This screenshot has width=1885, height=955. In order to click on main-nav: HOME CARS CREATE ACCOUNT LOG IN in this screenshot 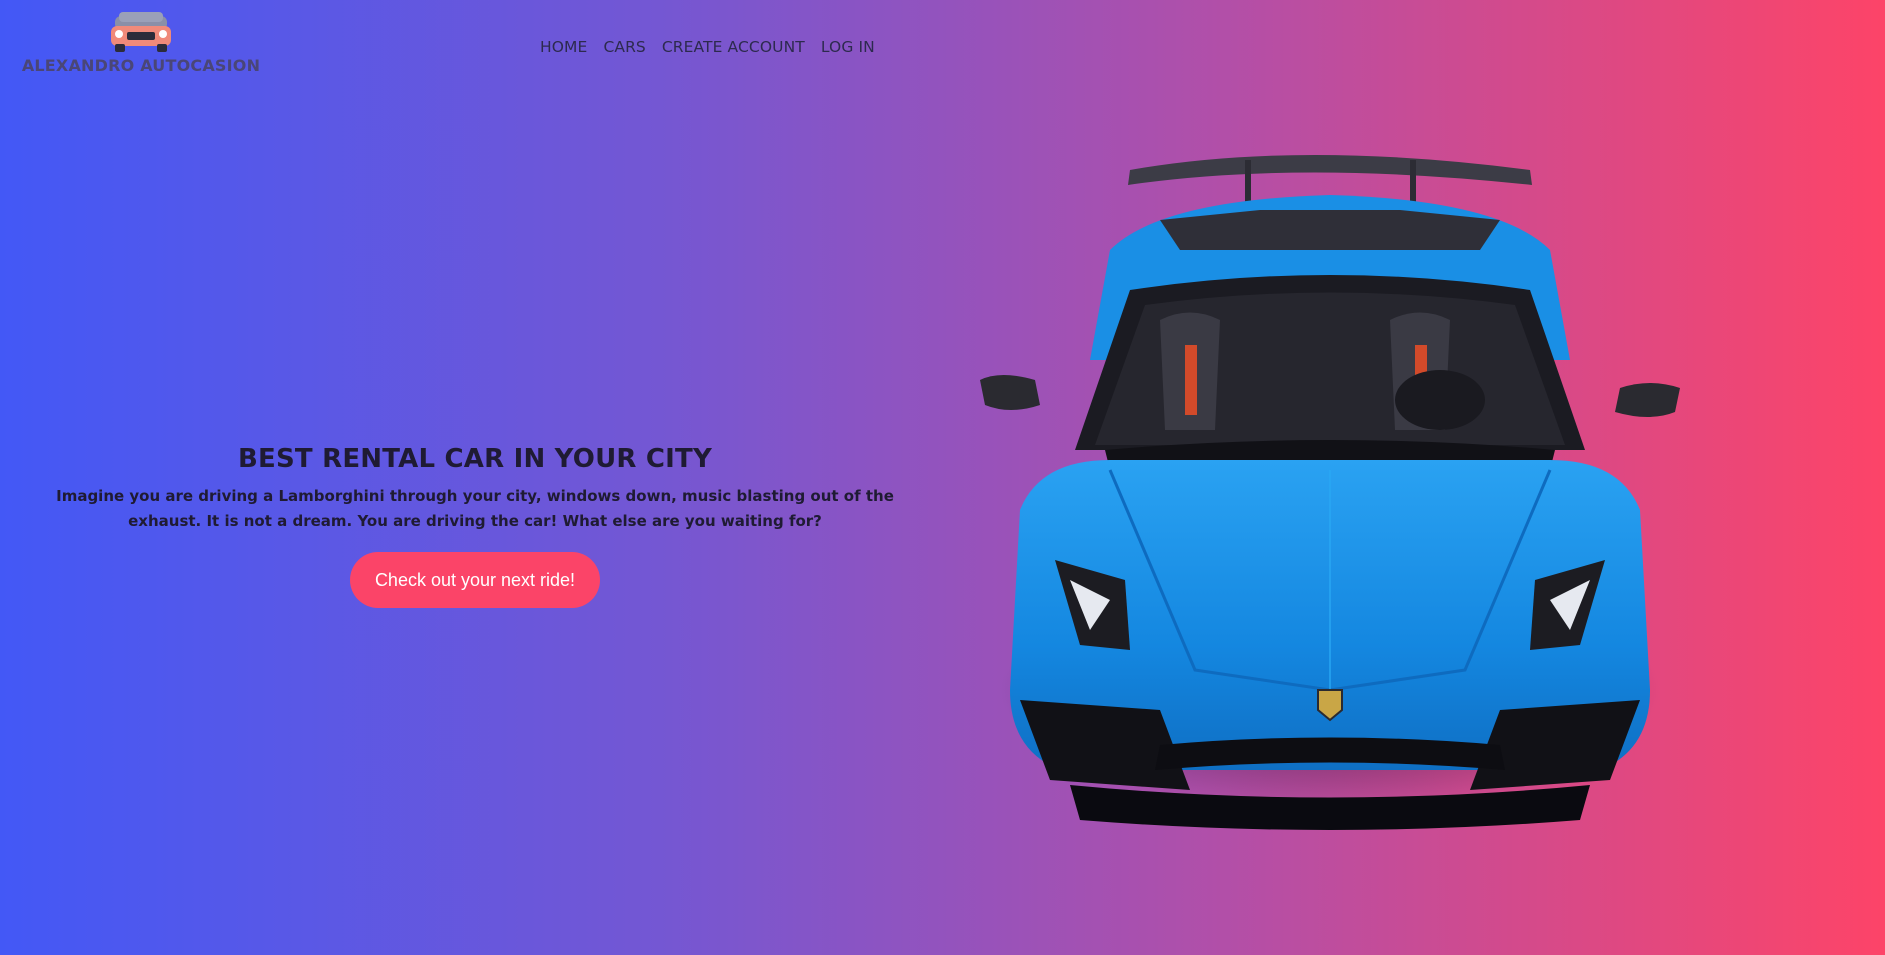, I will do `click(707, 47)`.